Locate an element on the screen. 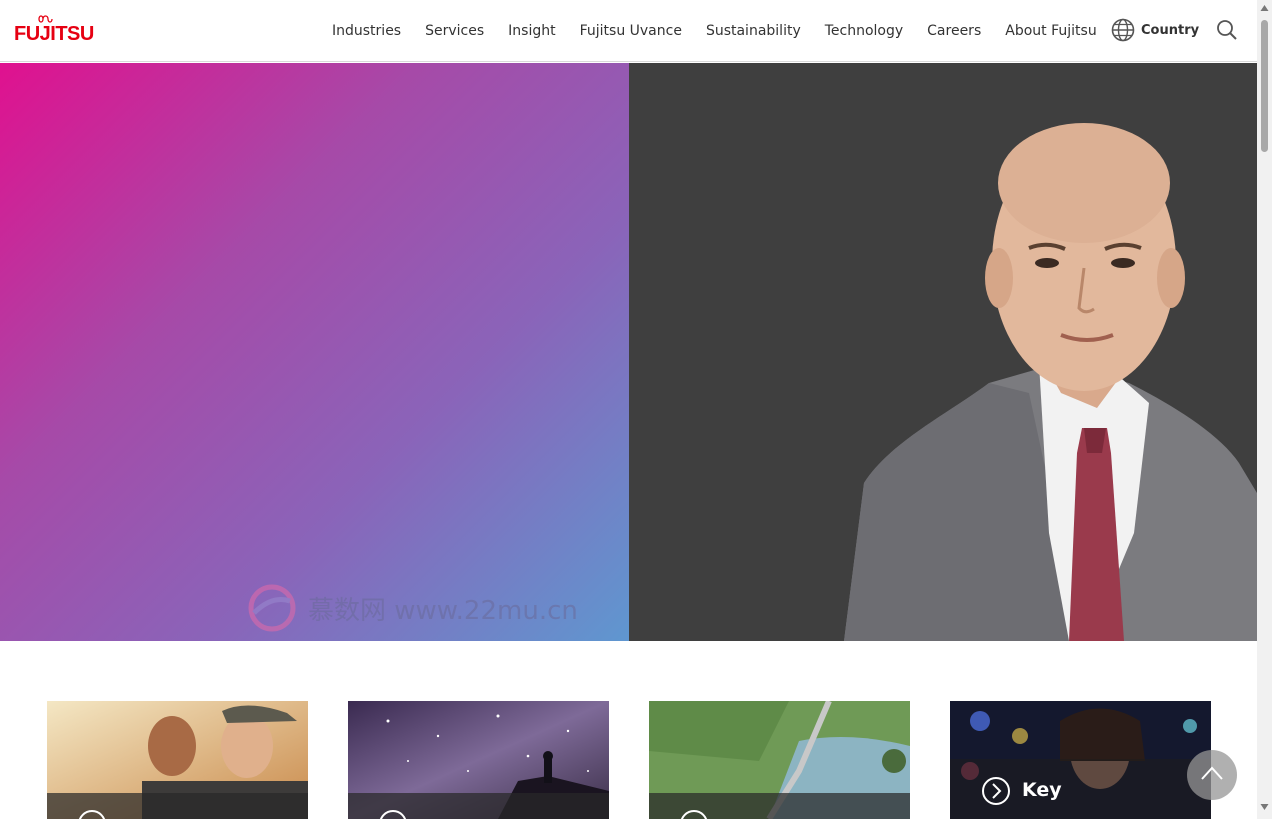 The width and height of the screenshot is (1272, 819). globe-icon is located at coordinates (1123, 30).